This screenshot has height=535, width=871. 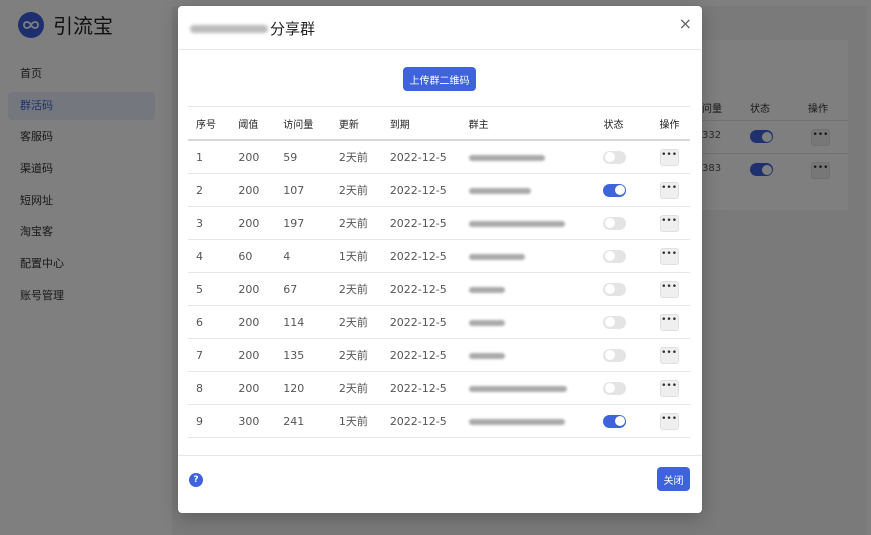 What do you see at coordinates (356, 123) in the screenshot?
I see `column-header: 更新` at bounding box center [356, 123].